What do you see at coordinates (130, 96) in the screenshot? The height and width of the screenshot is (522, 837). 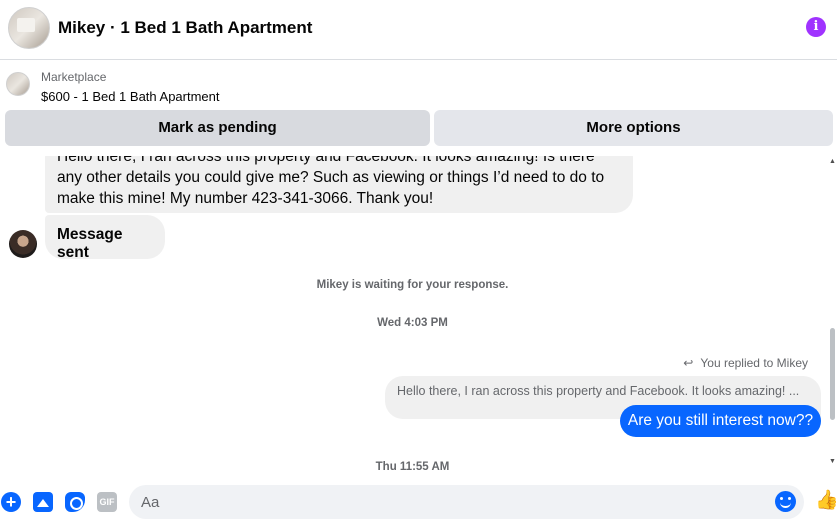 I see `listing-title: $600 - 1 Bed 1 Bath Apartment` at bounding box center [130, 96].